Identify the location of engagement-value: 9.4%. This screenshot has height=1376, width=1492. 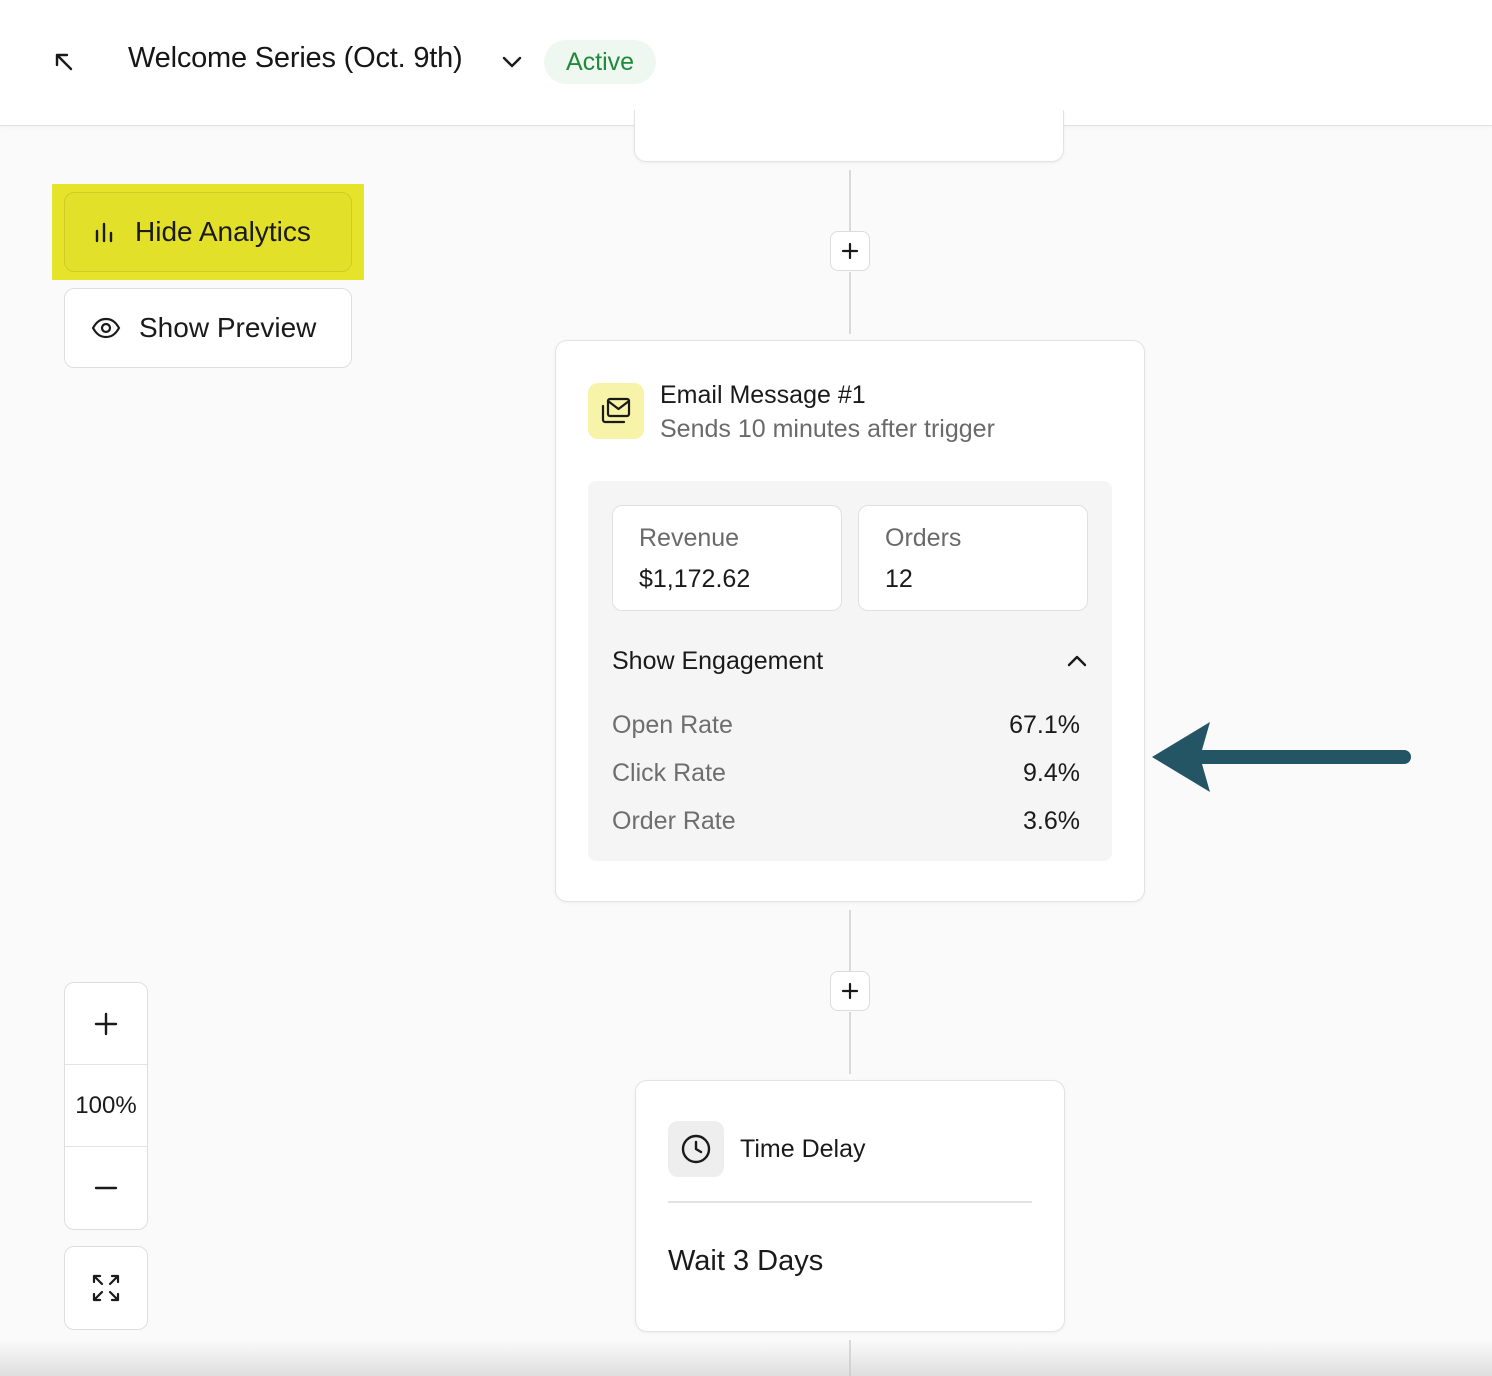
(1051, 773).